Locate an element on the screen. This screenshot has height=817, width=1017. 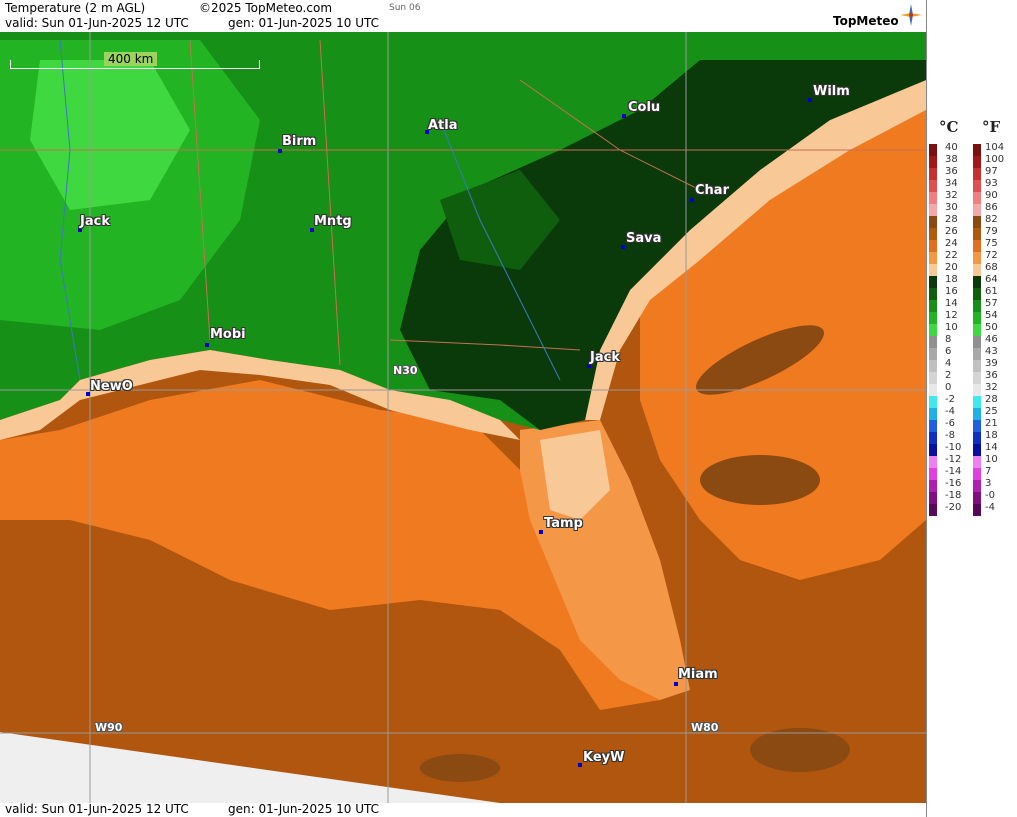
legend-fahrenheit-value: 93 is located at coordinates (991, 183).